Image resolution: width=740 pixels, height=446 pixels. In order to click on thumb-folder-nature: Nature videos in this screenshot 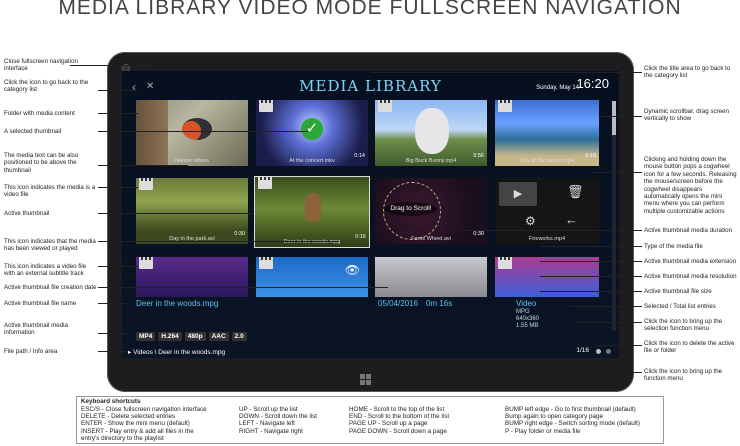, I will do `click(192, 133)`.